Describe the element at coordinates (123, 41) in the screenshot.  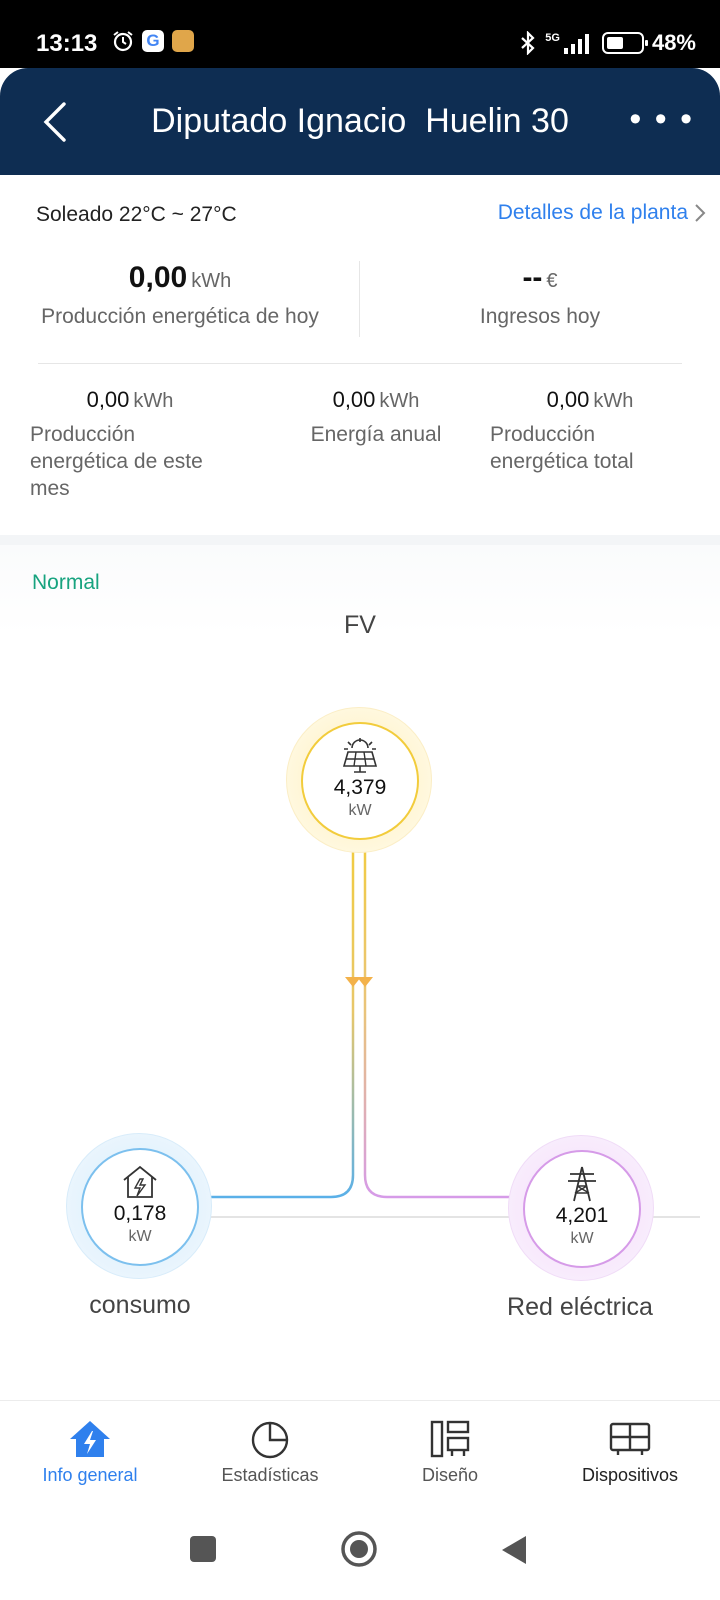
I see `alarm-icon` at that location.